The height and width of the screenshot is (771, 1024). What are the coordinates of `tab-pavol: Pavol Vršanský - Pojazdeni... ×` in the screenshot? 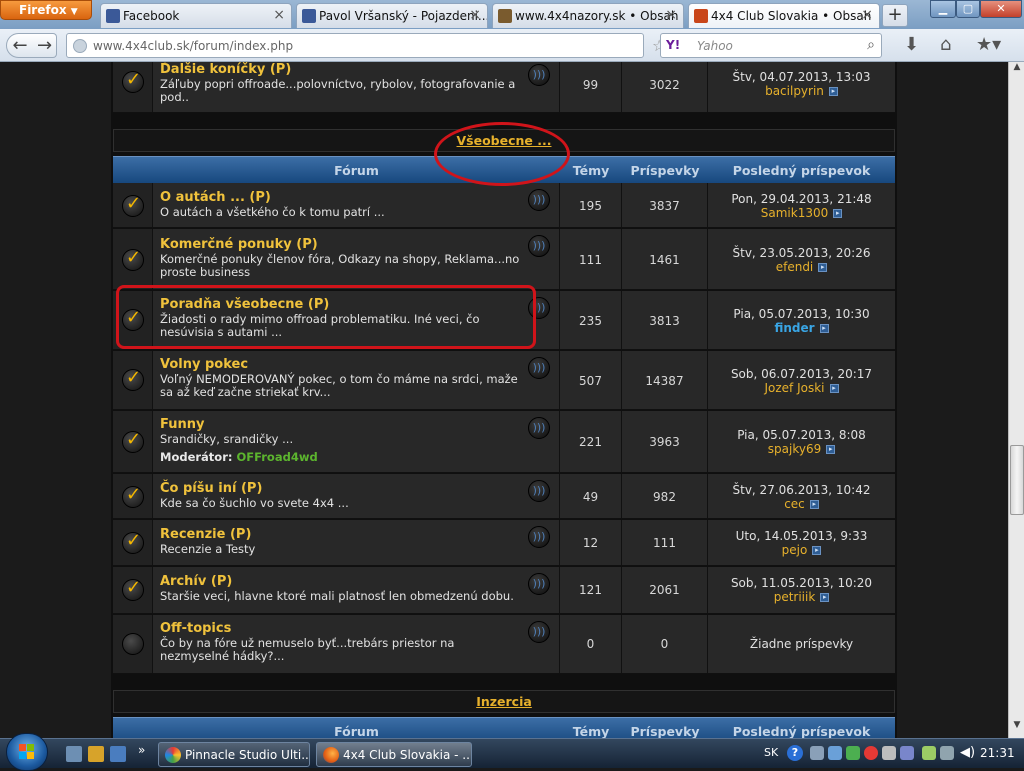 It's located at (392, 15).